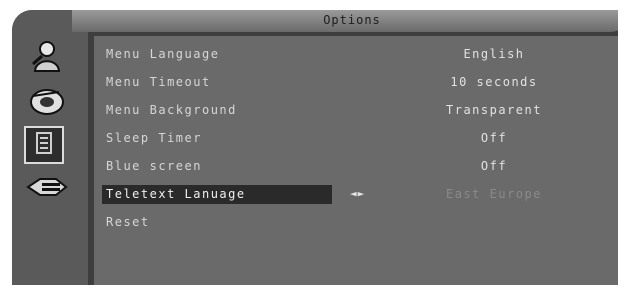 The width and height of the screenshot is (628, 291). What do you see at coordinates (494, 194) in the screenshot?
I see `setting-value: East Europe` at bounding box center [494, 194].